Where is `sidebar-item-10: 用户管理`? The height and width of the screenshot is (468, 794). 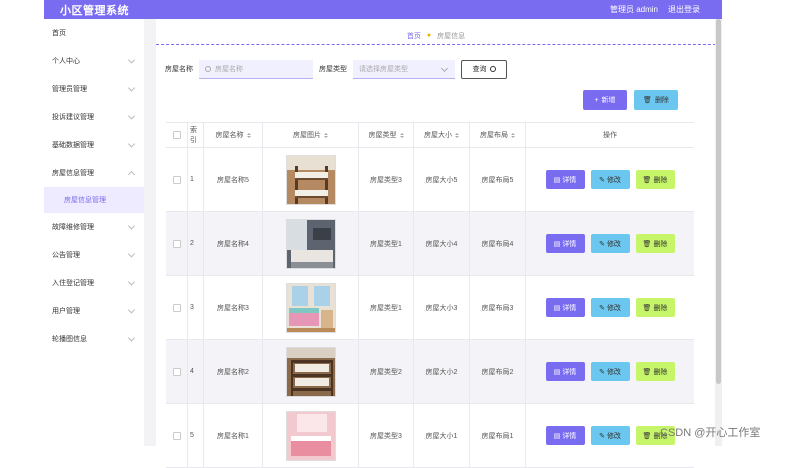
sidebar-item-10: 用户管理 is located at coordinates (94, 311).